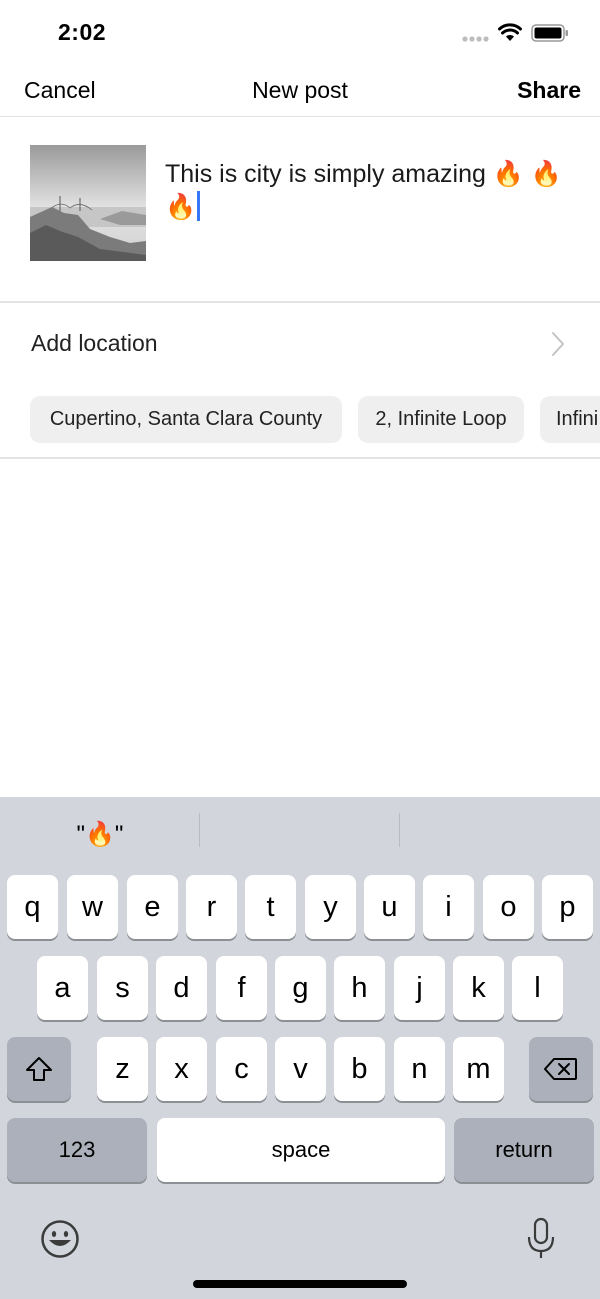  Describe the element at coordinates (359, 988) in the screenshot. I see `key-h: h` at that location.